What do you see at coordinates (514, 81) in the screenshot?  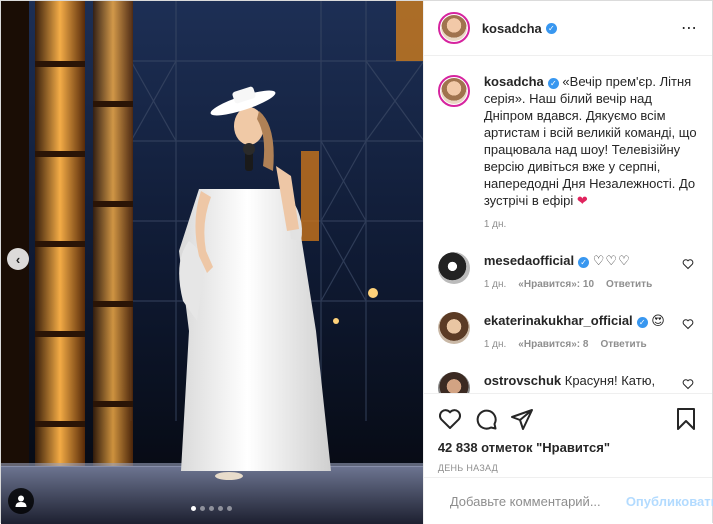 I see `caption-username: kosadcha` at bounding box center [514, 81].